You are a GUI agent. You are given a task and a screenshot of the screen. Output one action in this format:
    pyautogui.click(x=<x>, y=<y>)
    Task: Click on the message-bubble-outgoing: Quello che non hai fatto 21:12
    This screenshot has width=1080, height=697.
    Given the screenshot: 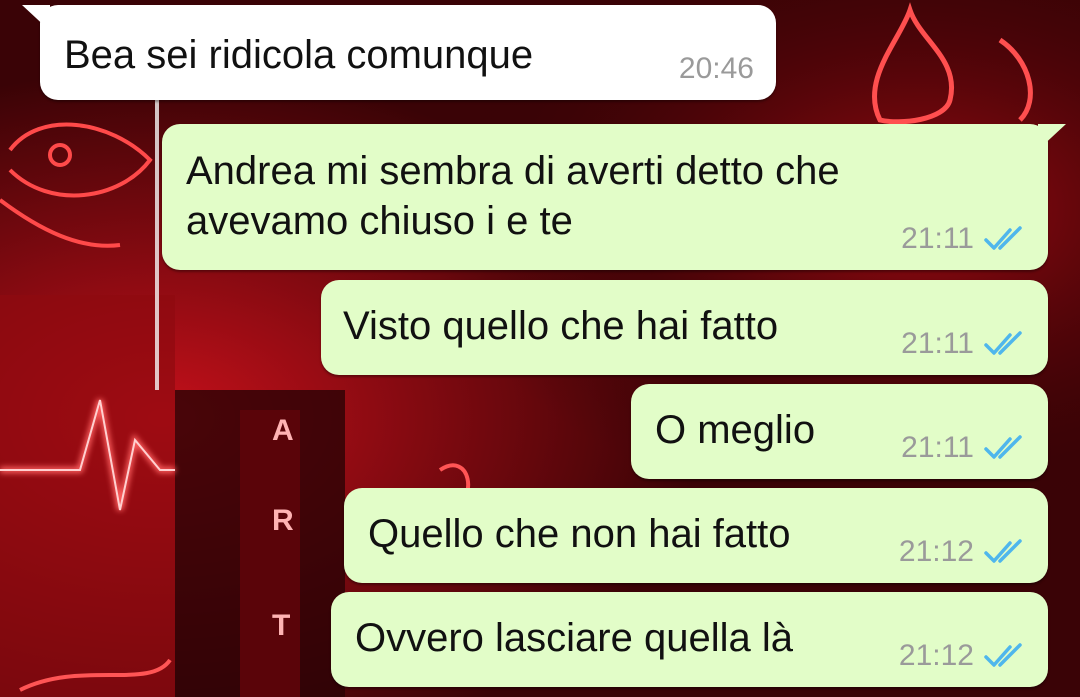 What is the action you would take?
    pyautogui.click(x=696, y=535)
    